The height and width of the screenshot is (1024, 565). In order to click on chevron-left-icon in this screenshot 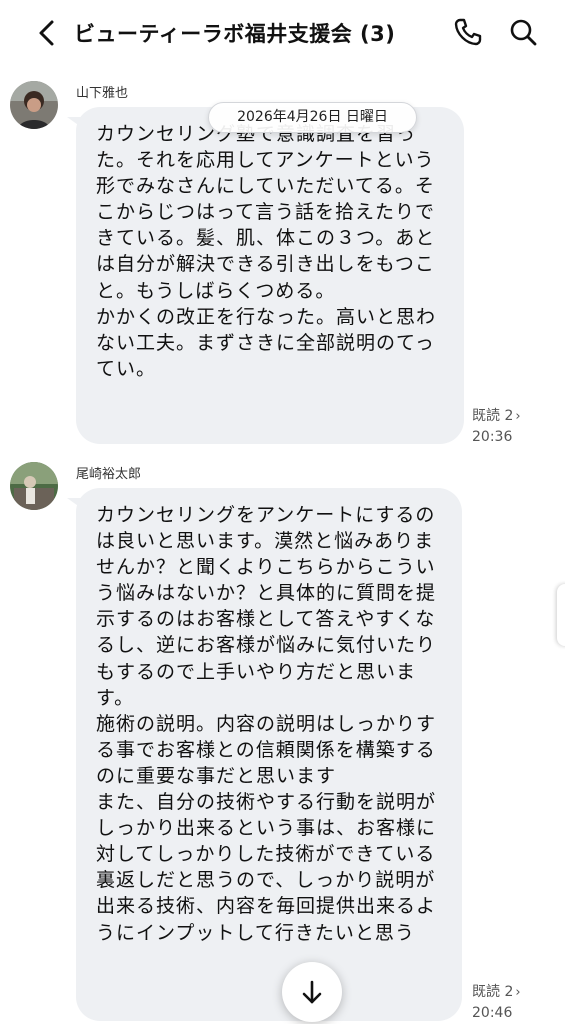, I will do `click(47, 33)`.